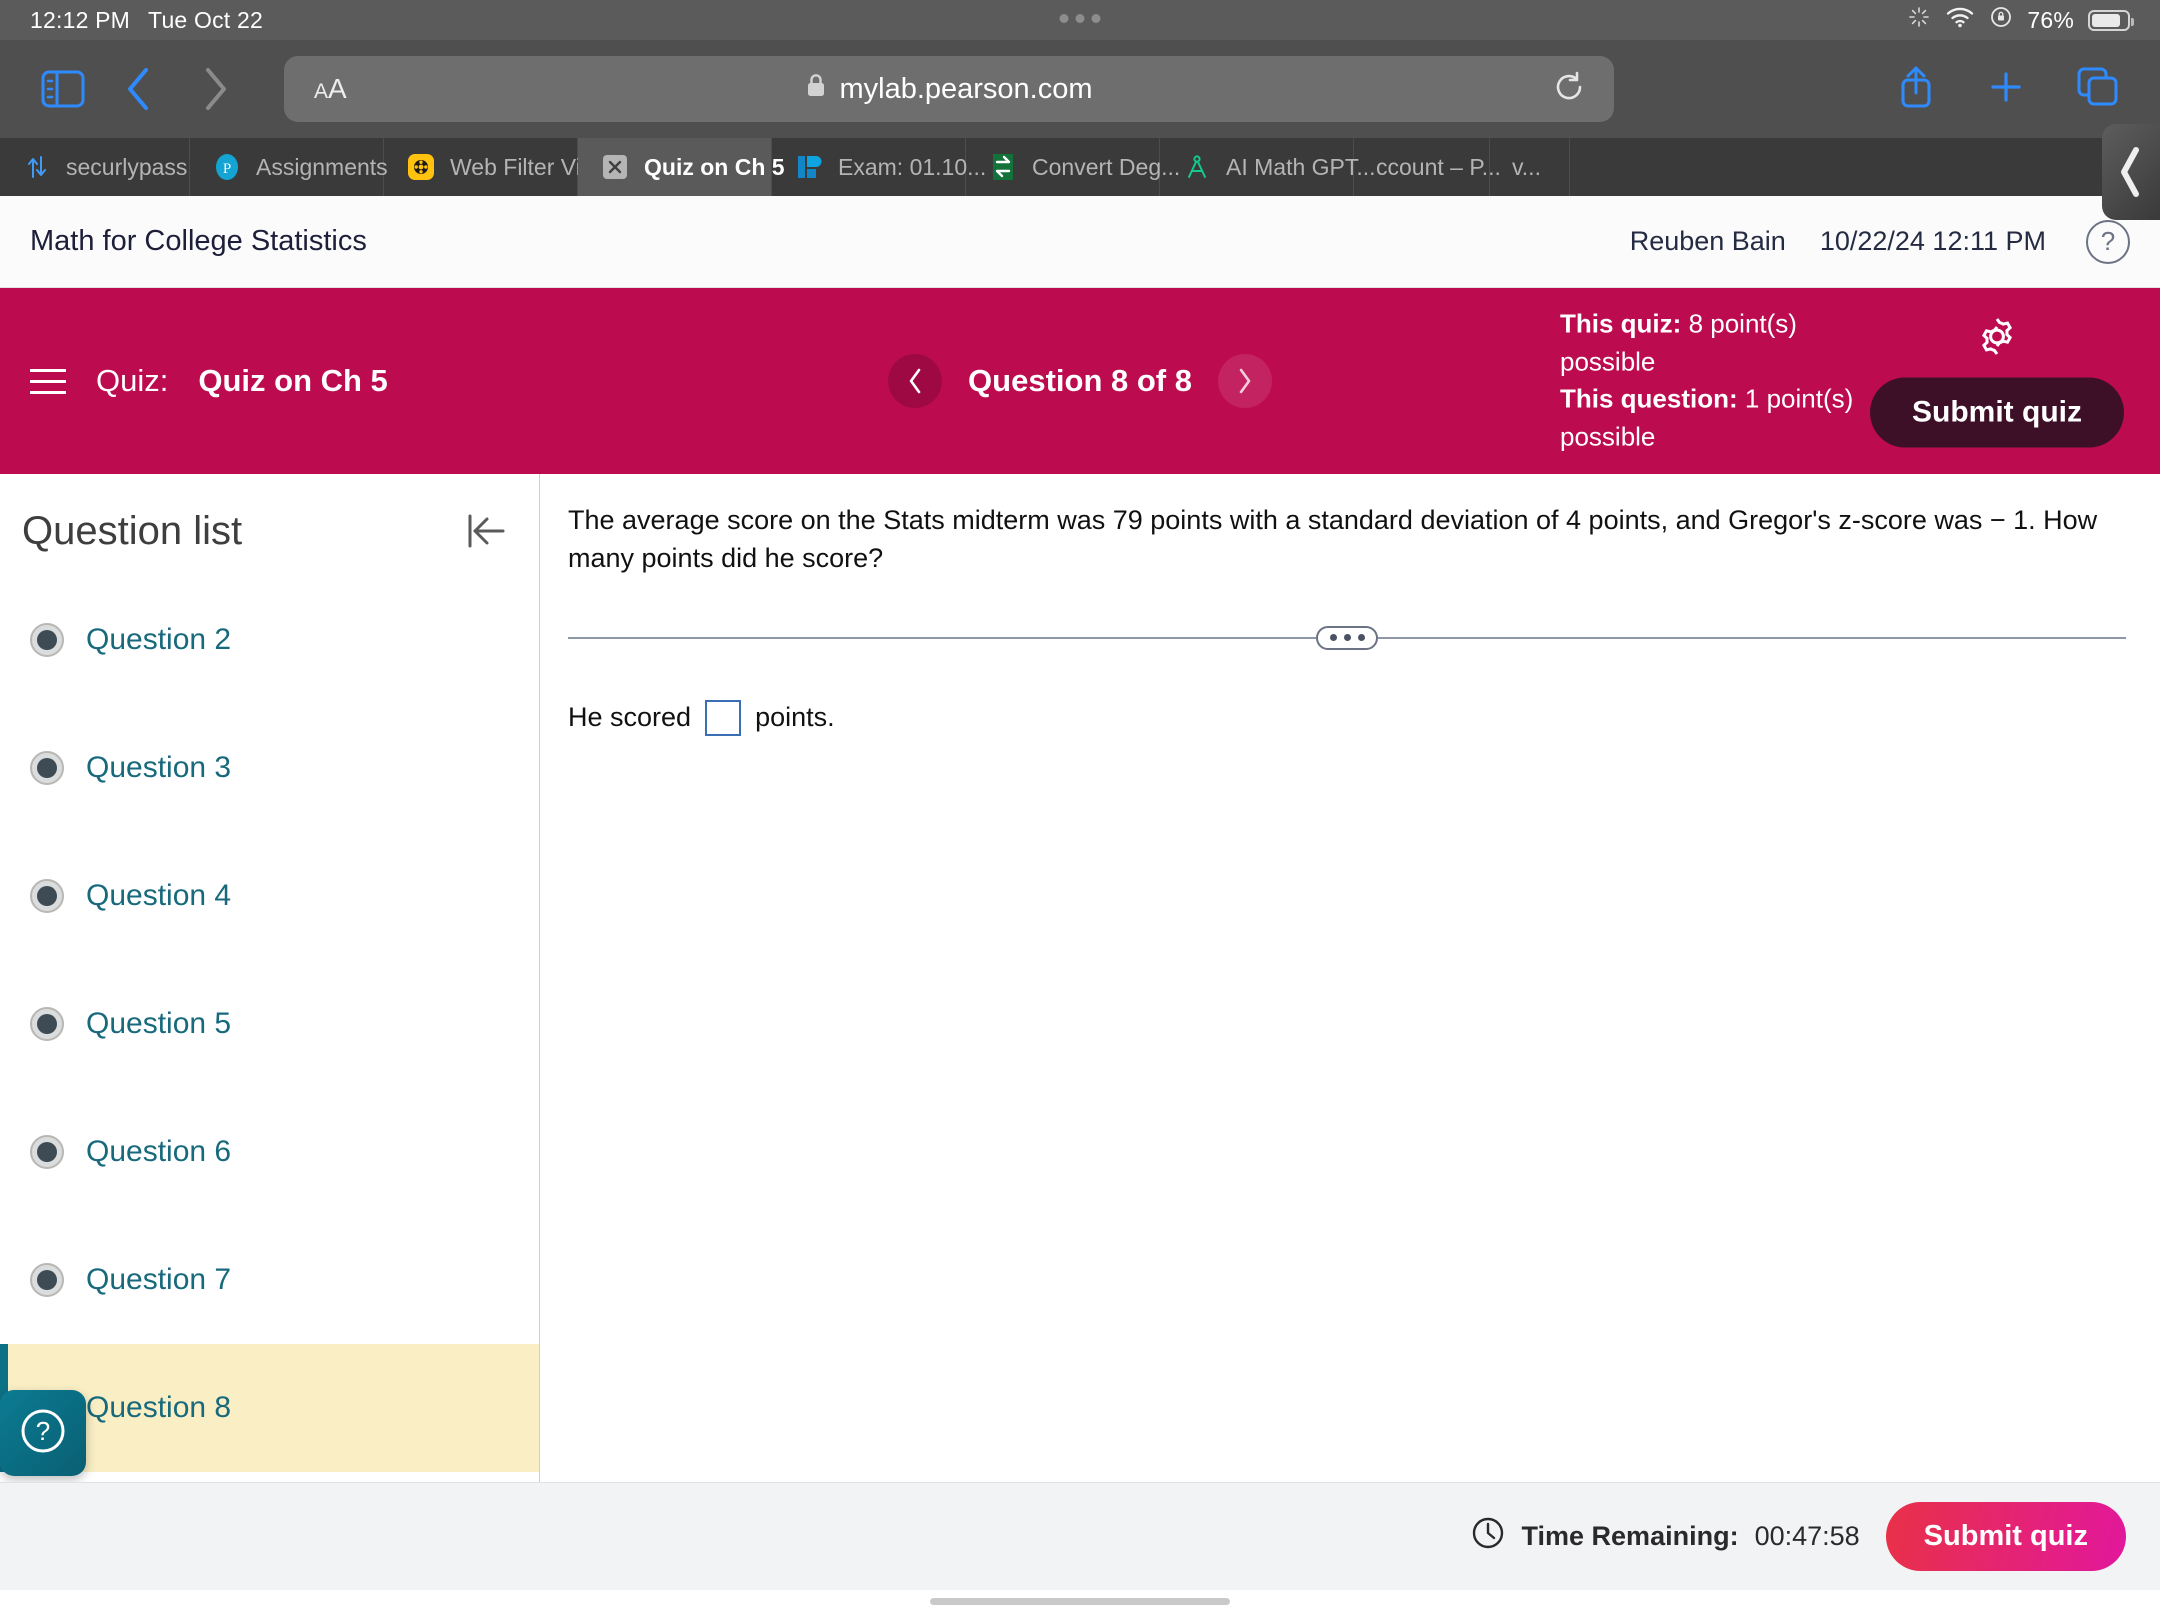 This screenshot has height=1620, width=2160. Describe the element at coordinates (269, 1024) in the screenshot. I see `question-list-item-5: Question 5` at that location.